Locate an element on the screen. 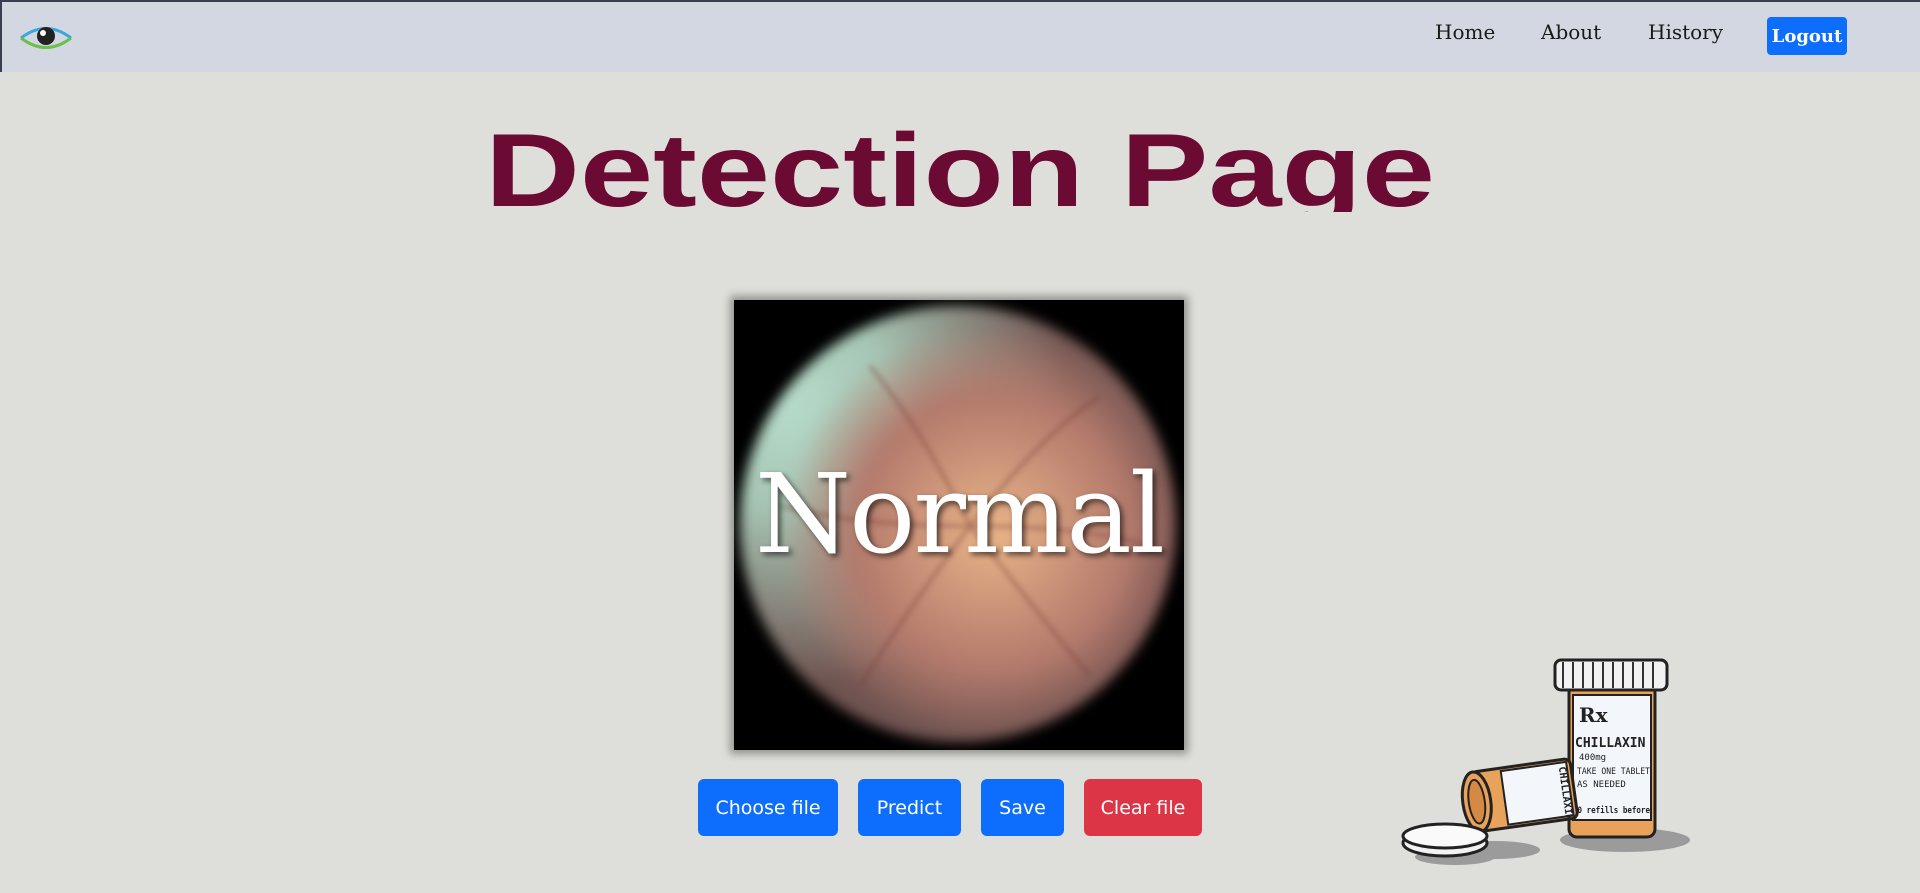 Image resolution: width=1920 pixels, height=893 pixels. prediction-result-label: Normal is located at coordinates (959, 514).